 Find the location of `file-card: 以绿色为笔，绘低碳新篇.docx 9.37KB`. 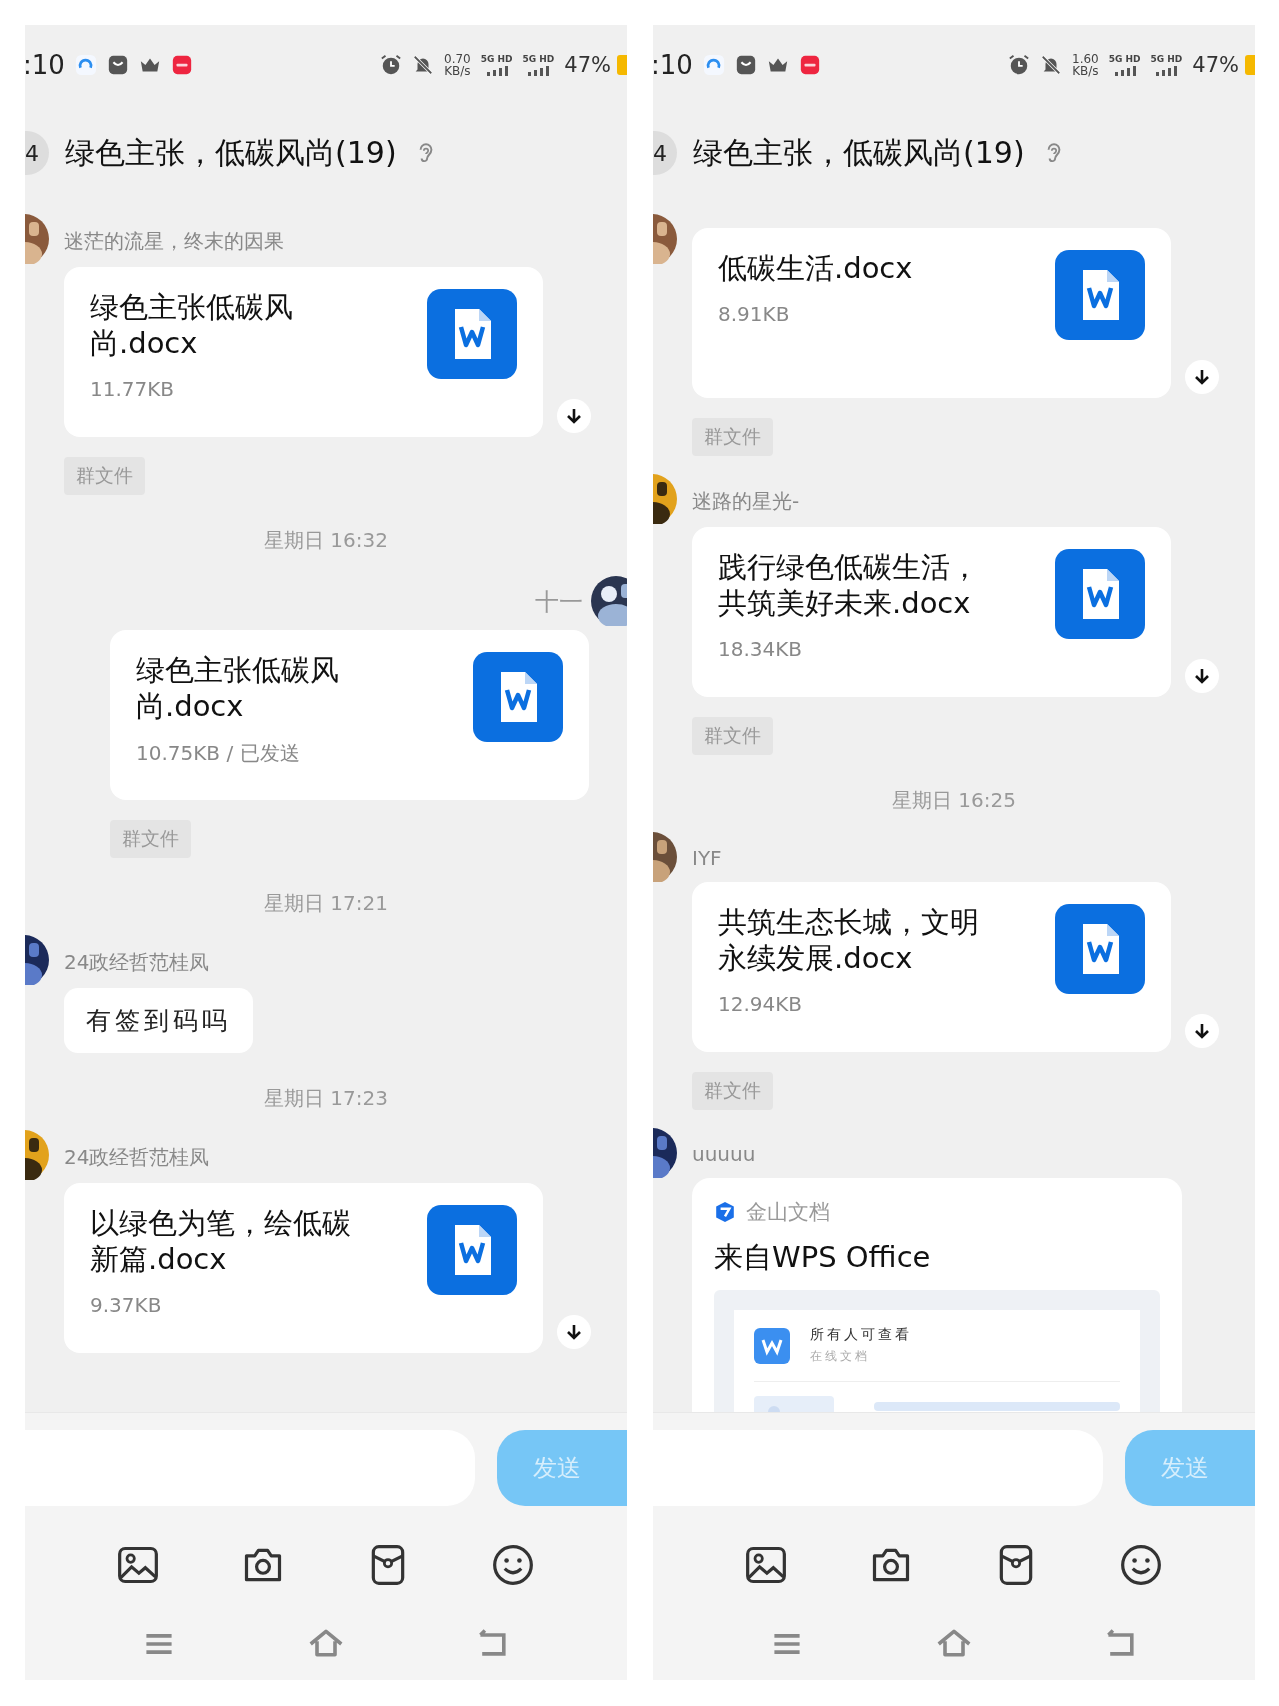

file-card: 以绿色为笔，绘低碳新篇.docx 9.37KB is located at coordinates (303, 1268).